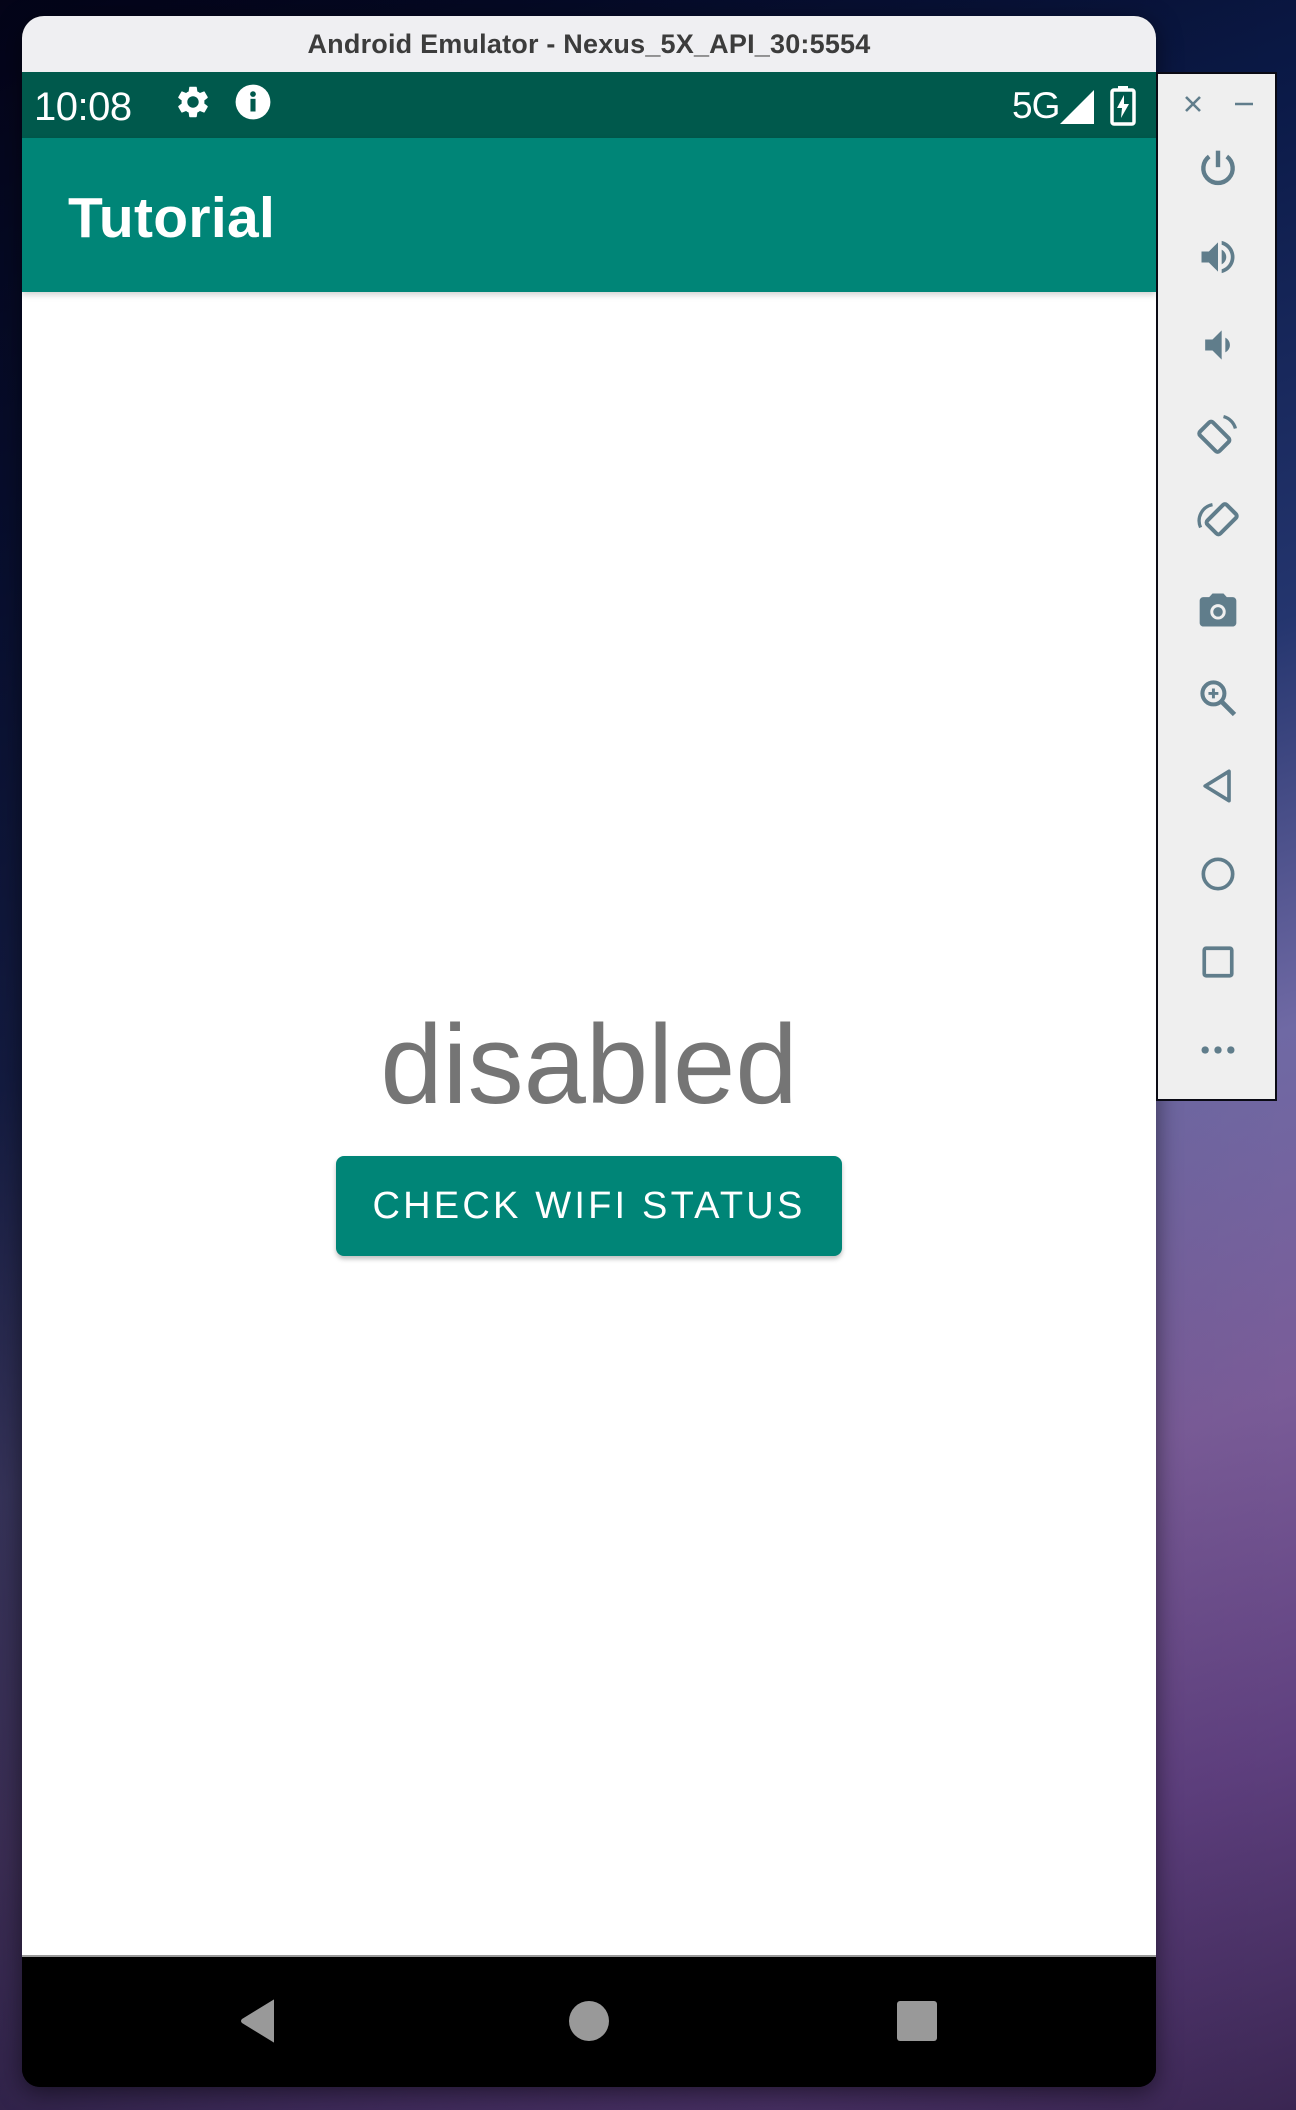 The height and width of the screenshot is (2110, 1296). I want to click on recents-square-icon, so click(917, 2021).